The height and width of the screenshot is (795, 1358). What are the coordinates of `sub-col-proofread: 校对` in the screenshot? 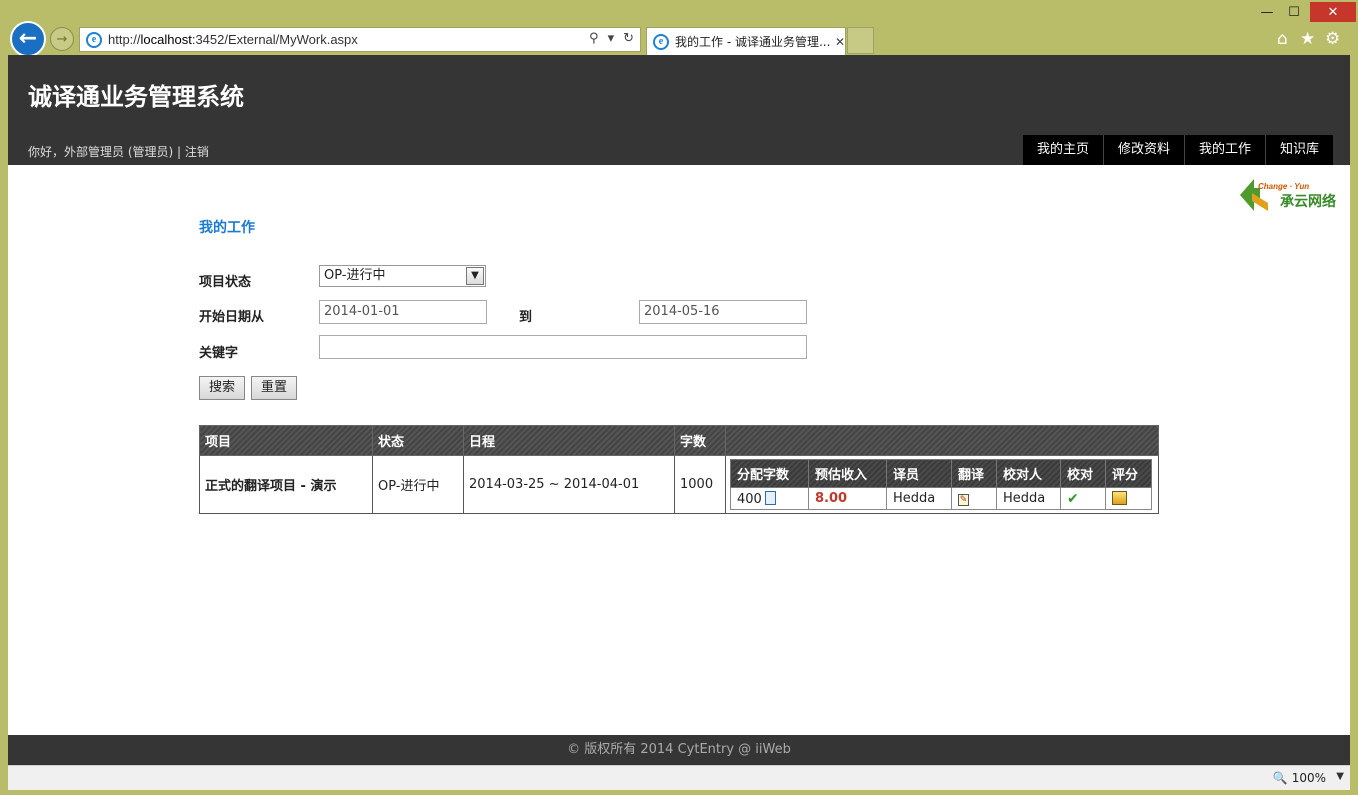 It's located at (1083, 473).